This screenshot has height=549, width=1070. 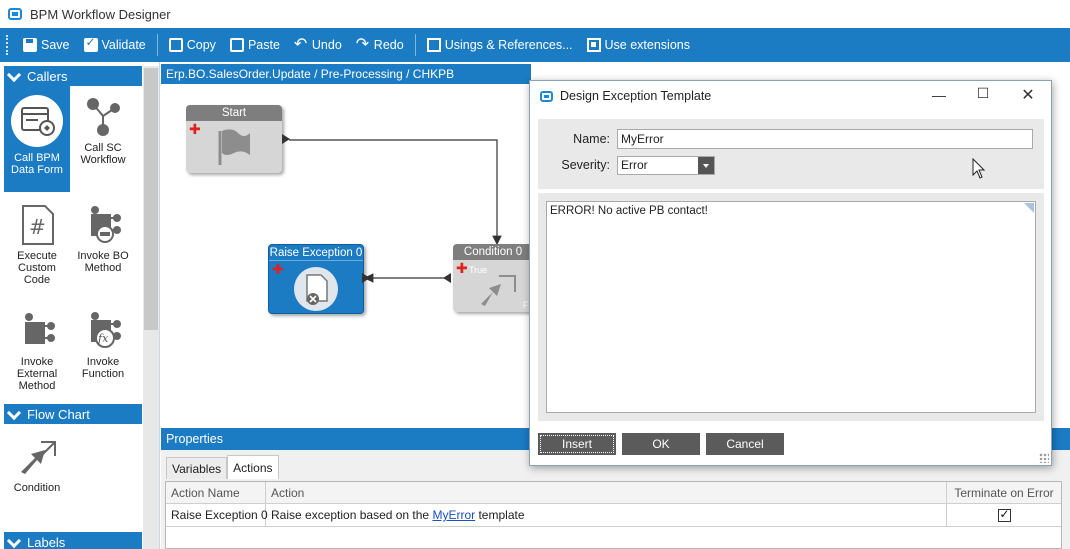 I want to click on tool-invoke-external-method: Invoke External Method, so click(x=37, y=351).